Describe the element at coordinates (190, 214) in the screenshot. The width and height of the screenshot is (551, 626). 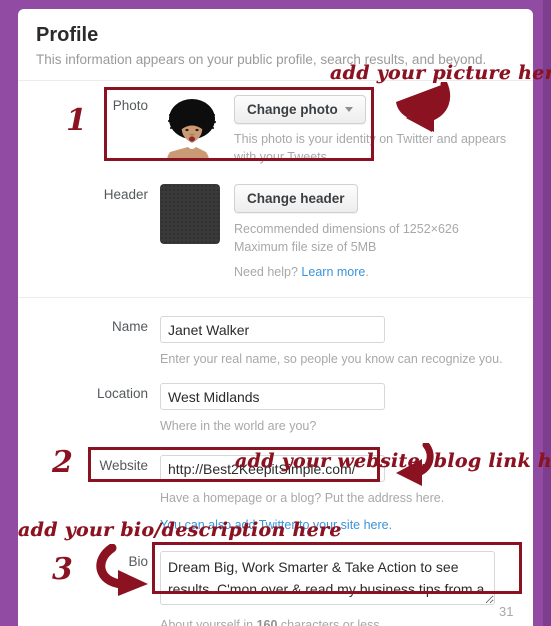
I see `header-thumbnail` at that location.